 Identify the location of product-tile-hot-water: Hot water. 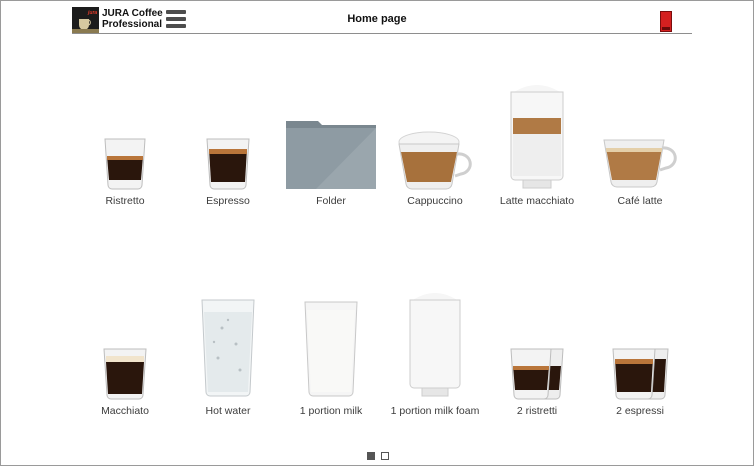
(228, 350).